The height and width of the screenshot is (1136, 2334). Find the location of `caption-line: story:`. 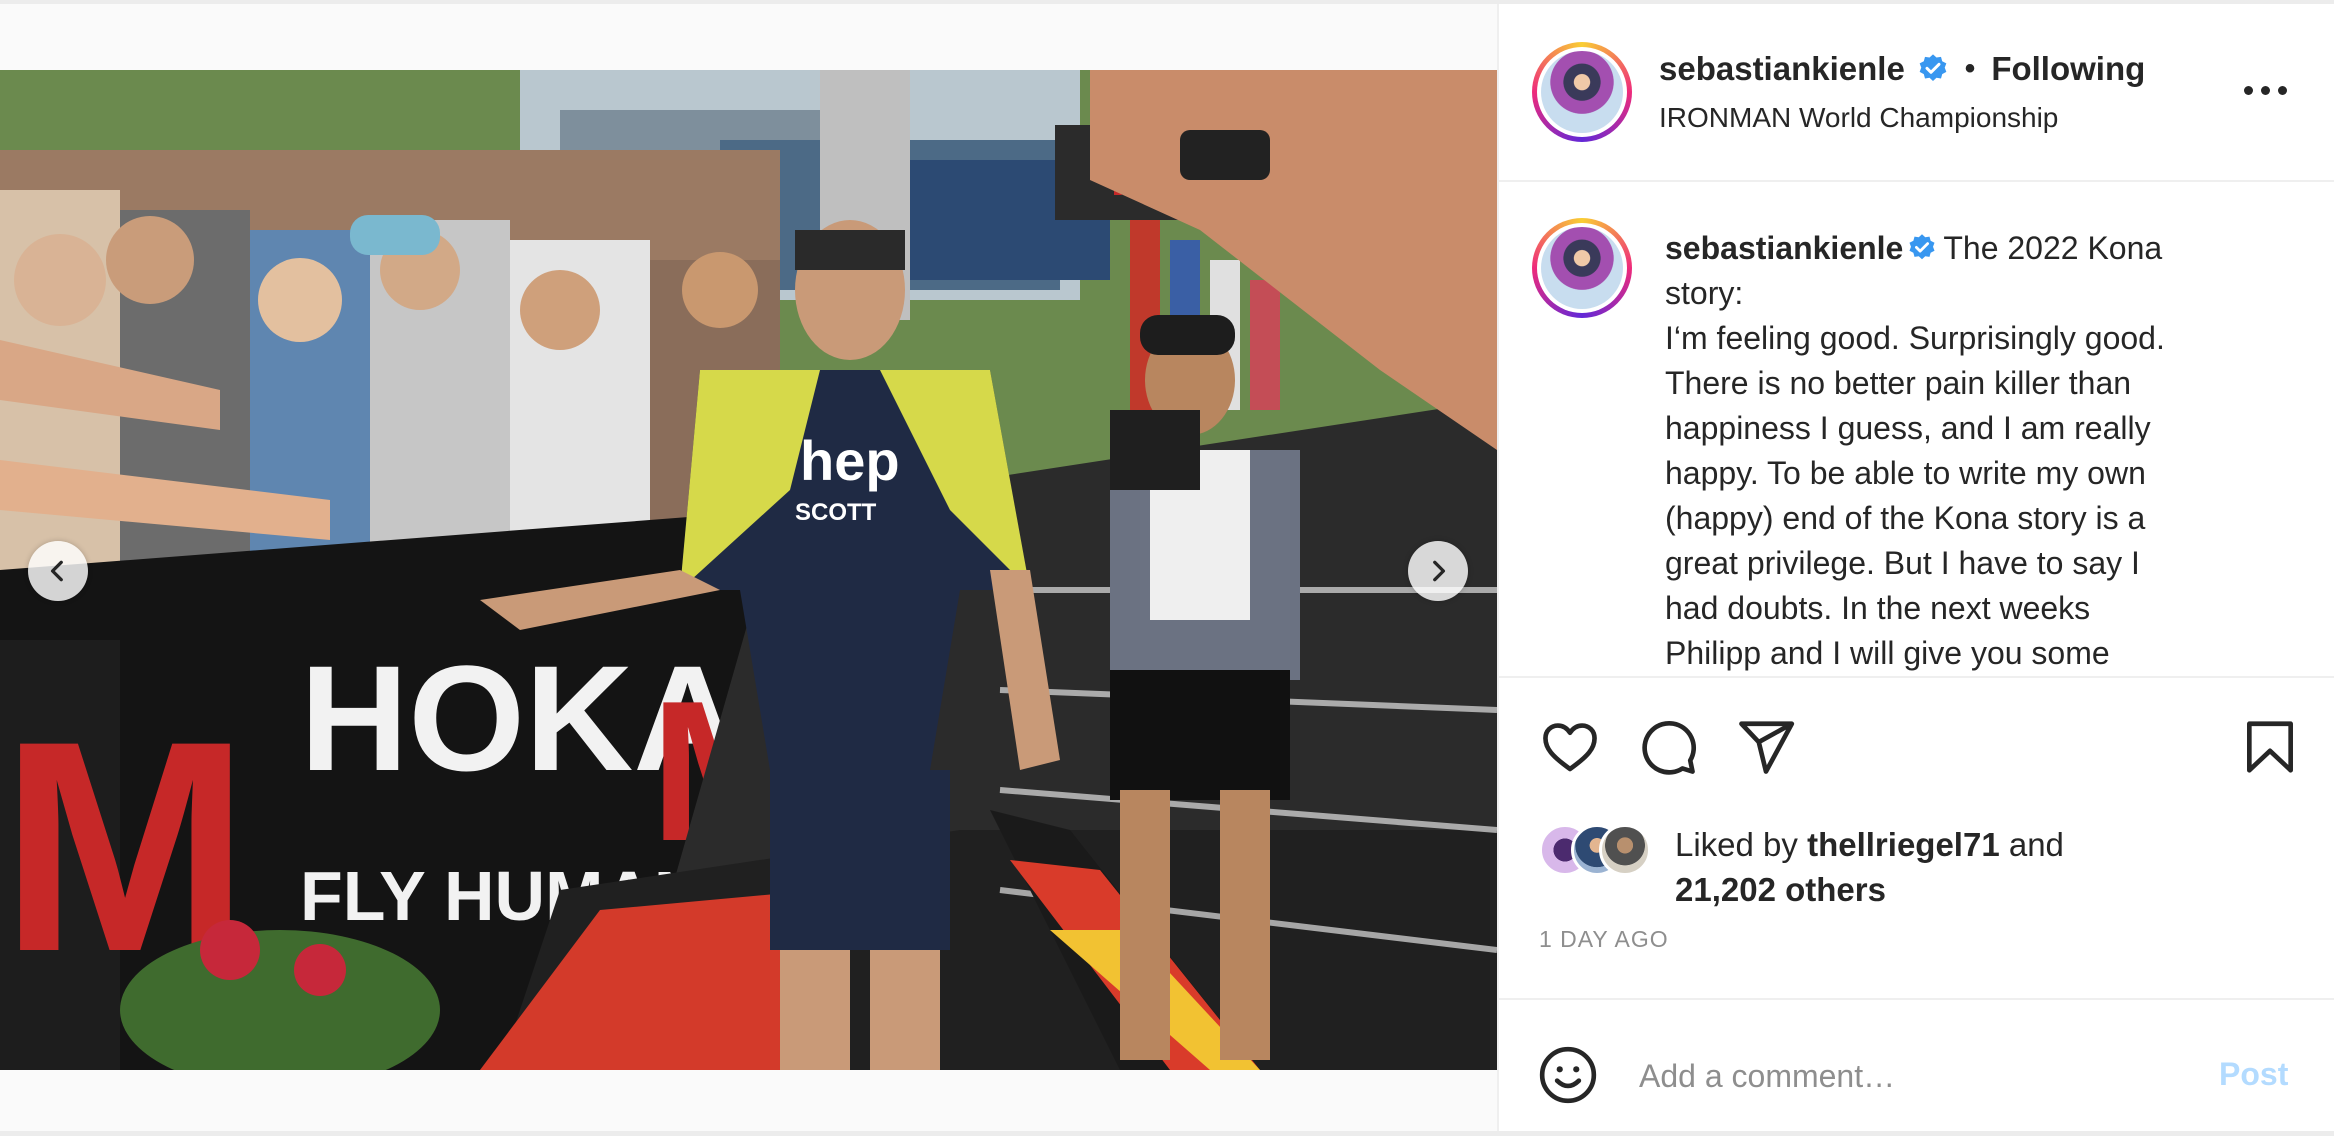

caption-line: story: is located at coordinates (1704, 293).